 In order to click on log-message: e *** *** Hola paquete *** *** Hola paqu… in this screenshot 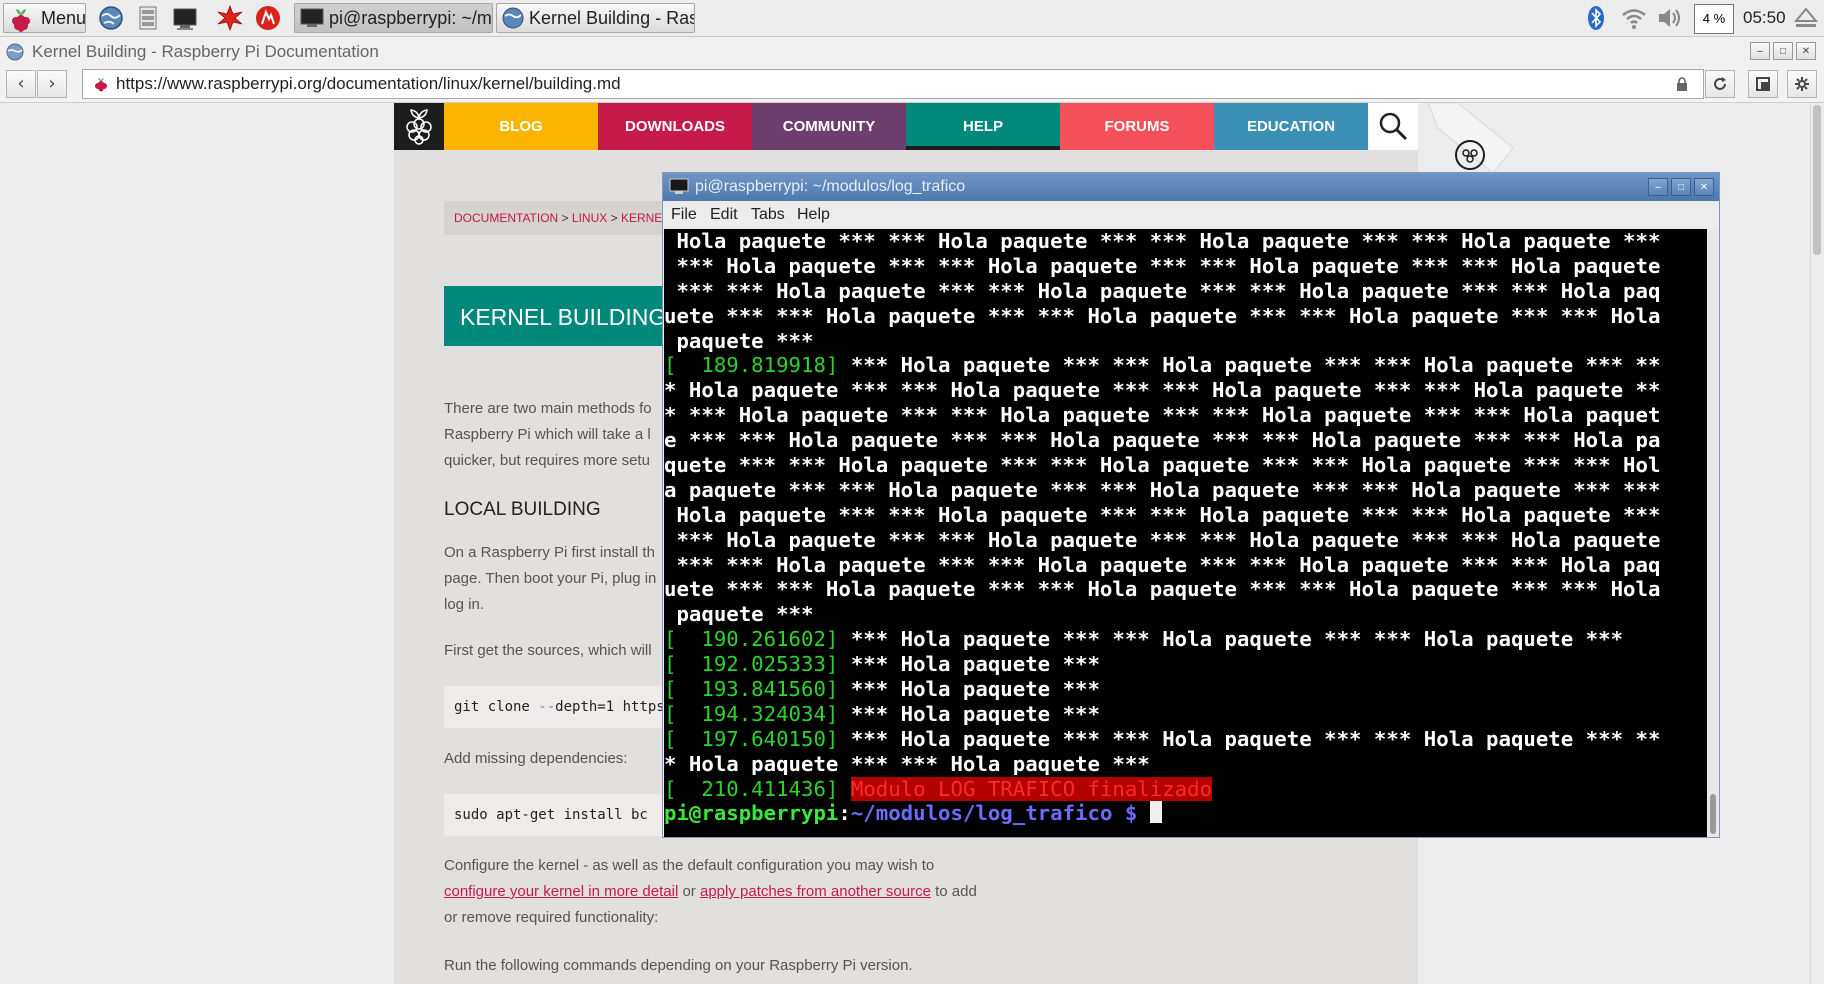, I will do `click(1162, 440)`.